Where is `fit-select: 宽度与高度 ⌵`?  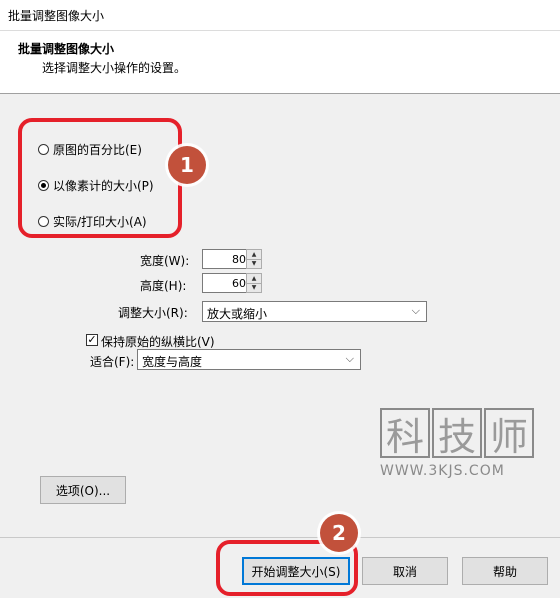 fit-select: 宽度与高度 ⌵ is located at coordinates (249, 359).